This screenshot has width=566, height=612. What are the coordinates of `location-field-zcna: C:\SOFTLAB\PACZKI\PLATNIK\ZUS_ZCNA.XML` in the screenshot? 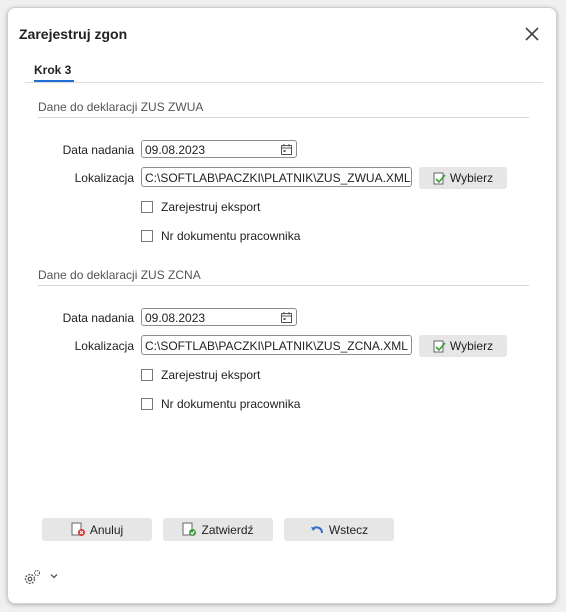 It's located at (276, 345).